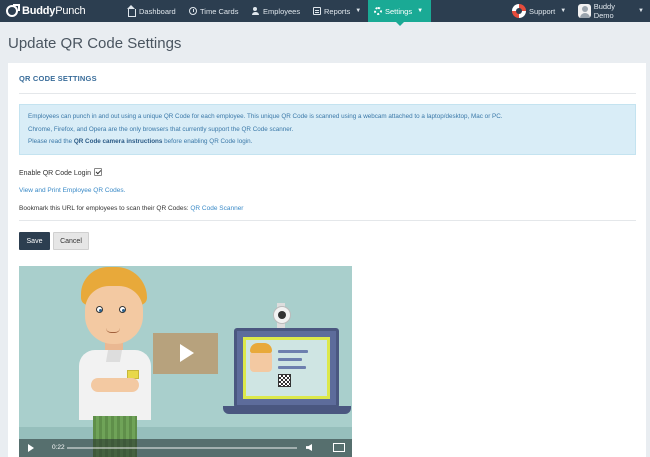 Image resolution: width=650 pixels, height=457 pixels. I want to click on brand-logo: BuddyPunch, so click(46, 11).